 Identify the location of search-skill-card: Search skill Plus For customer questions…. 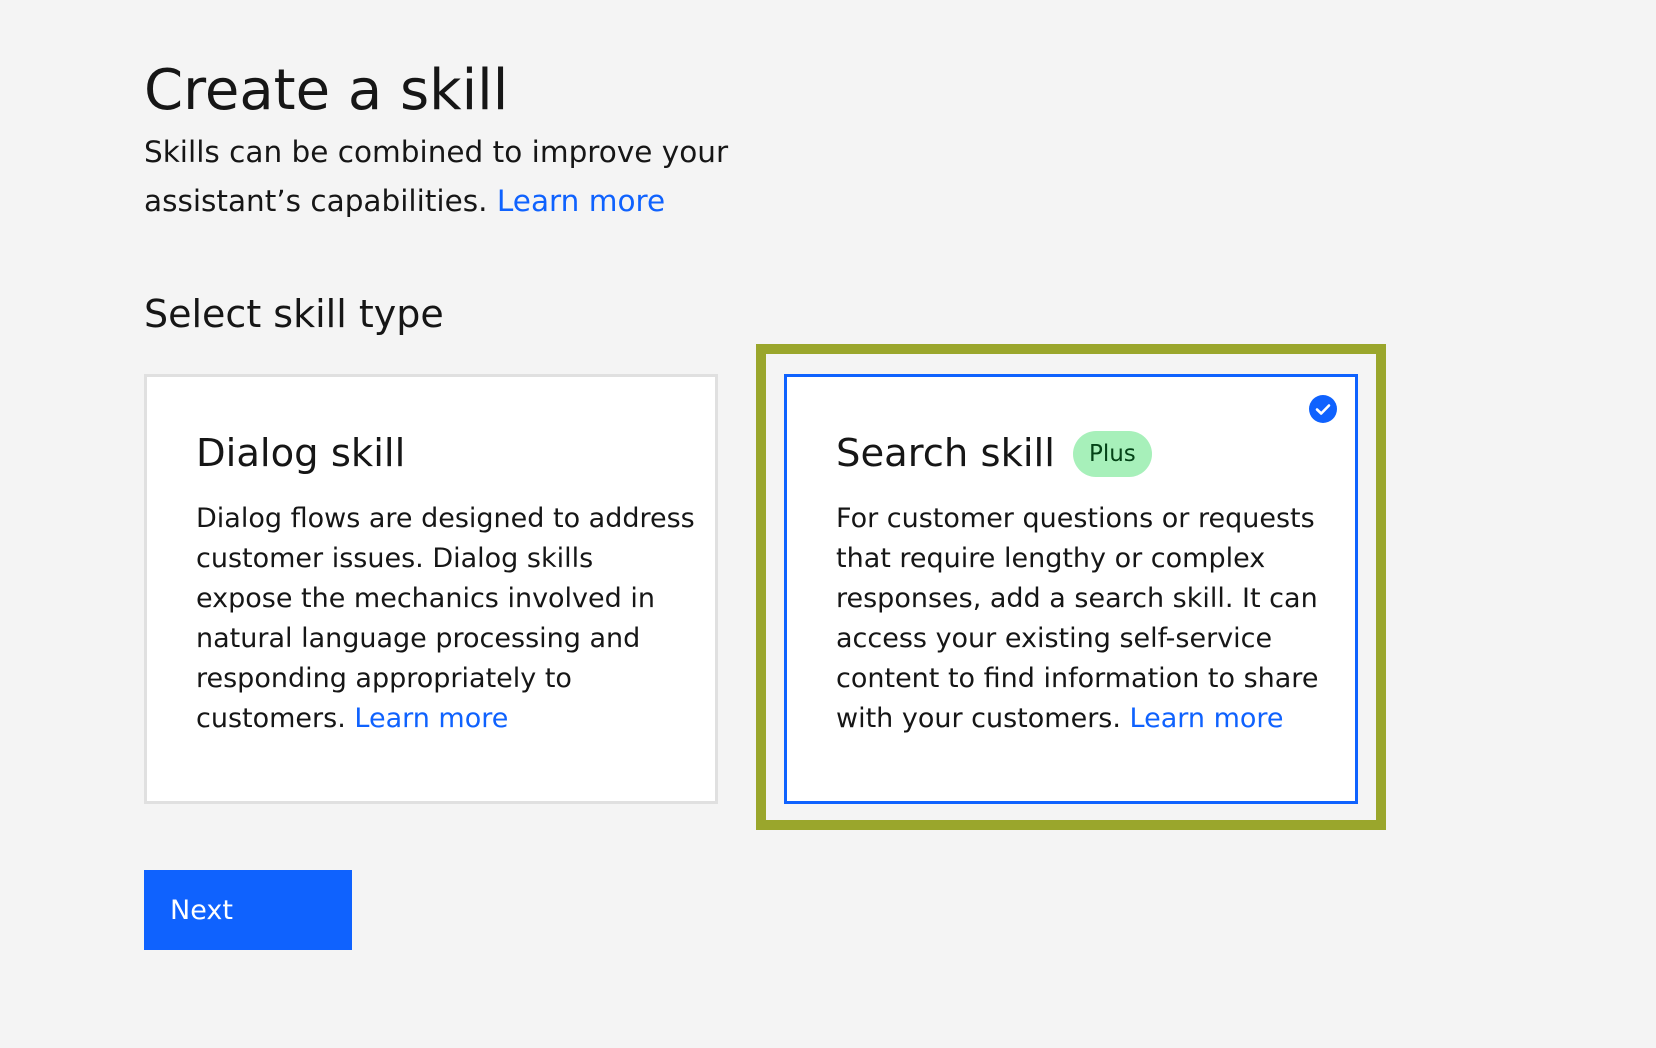
(1071, 589).